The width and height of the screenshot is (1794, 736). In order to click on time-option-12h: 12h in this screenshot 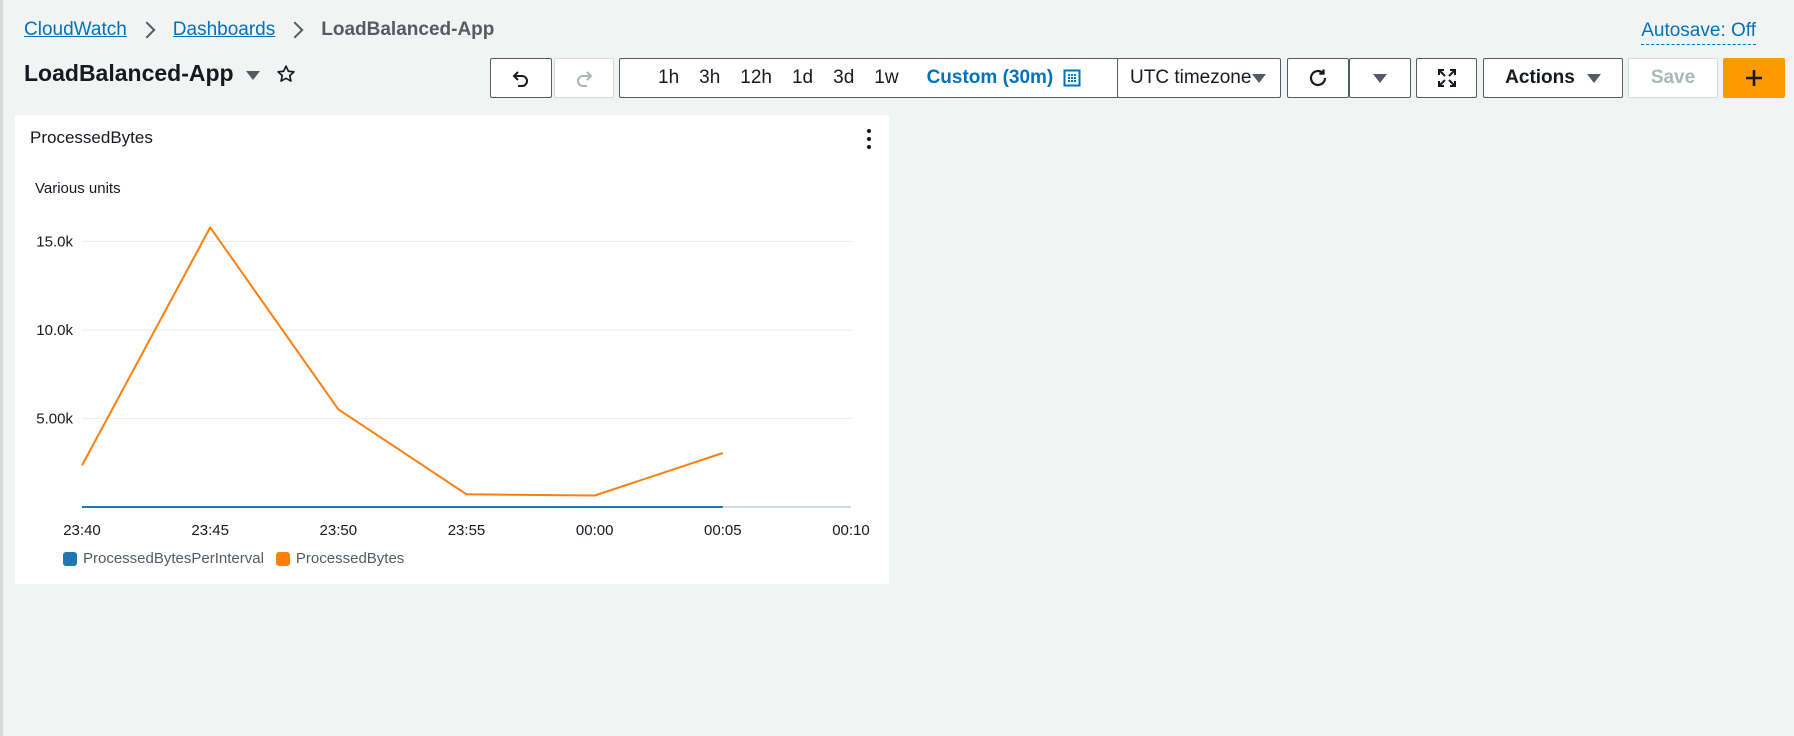, I will do `click(756, 78)`.